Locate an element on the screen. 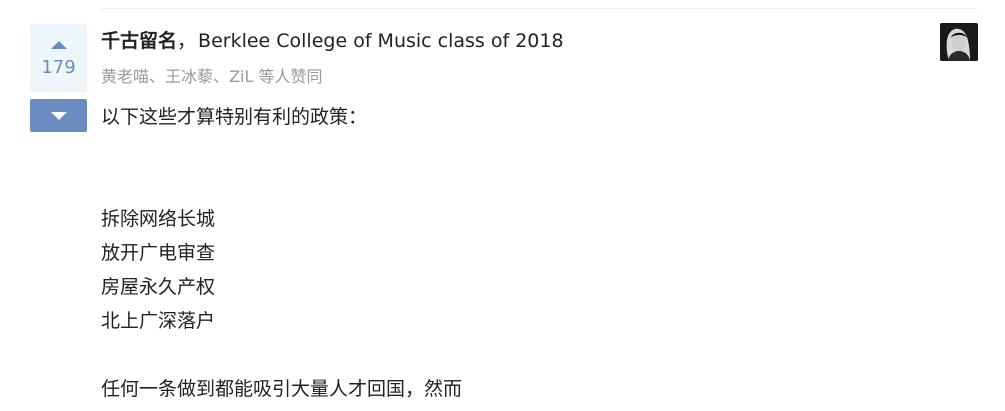  avatar-image is located at coordinates (959, 42).